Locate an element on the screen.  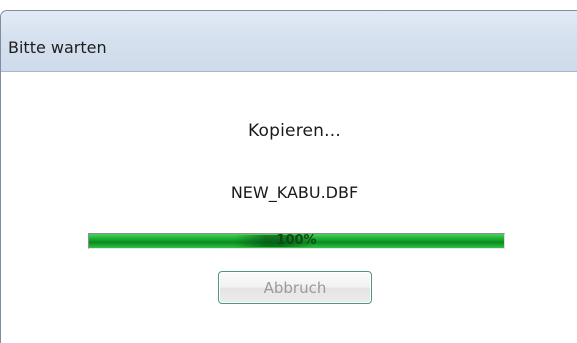
progress-percent-label: 100% is located at coordinates (296, 240).